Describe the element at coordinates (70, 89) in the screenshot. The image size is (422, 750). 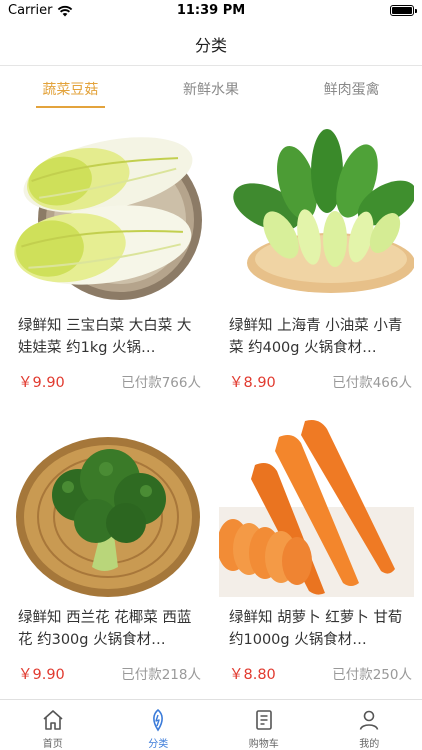
I see `tab-vegetables: 蔬菜豆菇` at that location.